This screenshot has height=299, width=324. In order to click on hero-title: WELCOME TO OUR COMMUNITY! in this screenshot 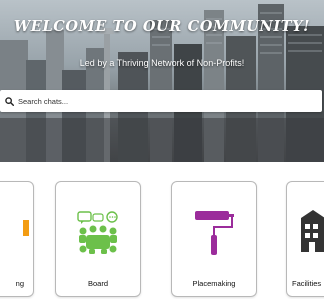, I will do `click(162, 26)`.